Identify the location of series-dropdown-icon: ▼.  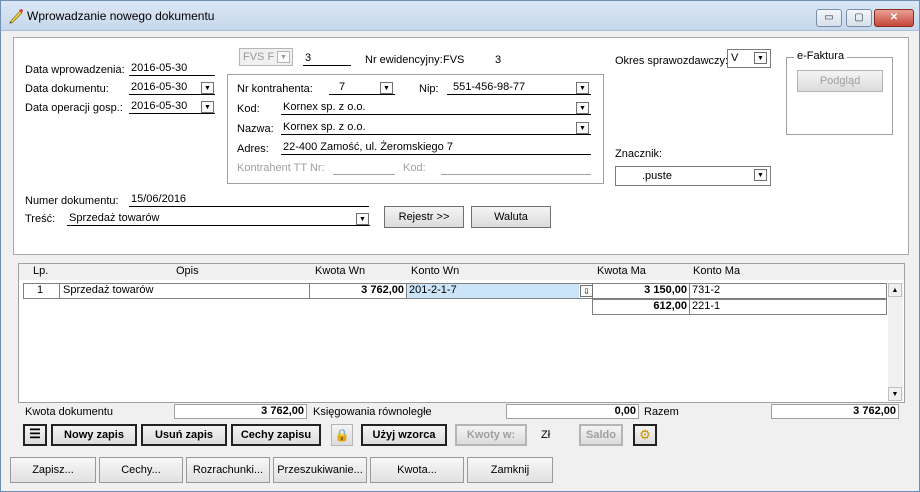
(283, 57).